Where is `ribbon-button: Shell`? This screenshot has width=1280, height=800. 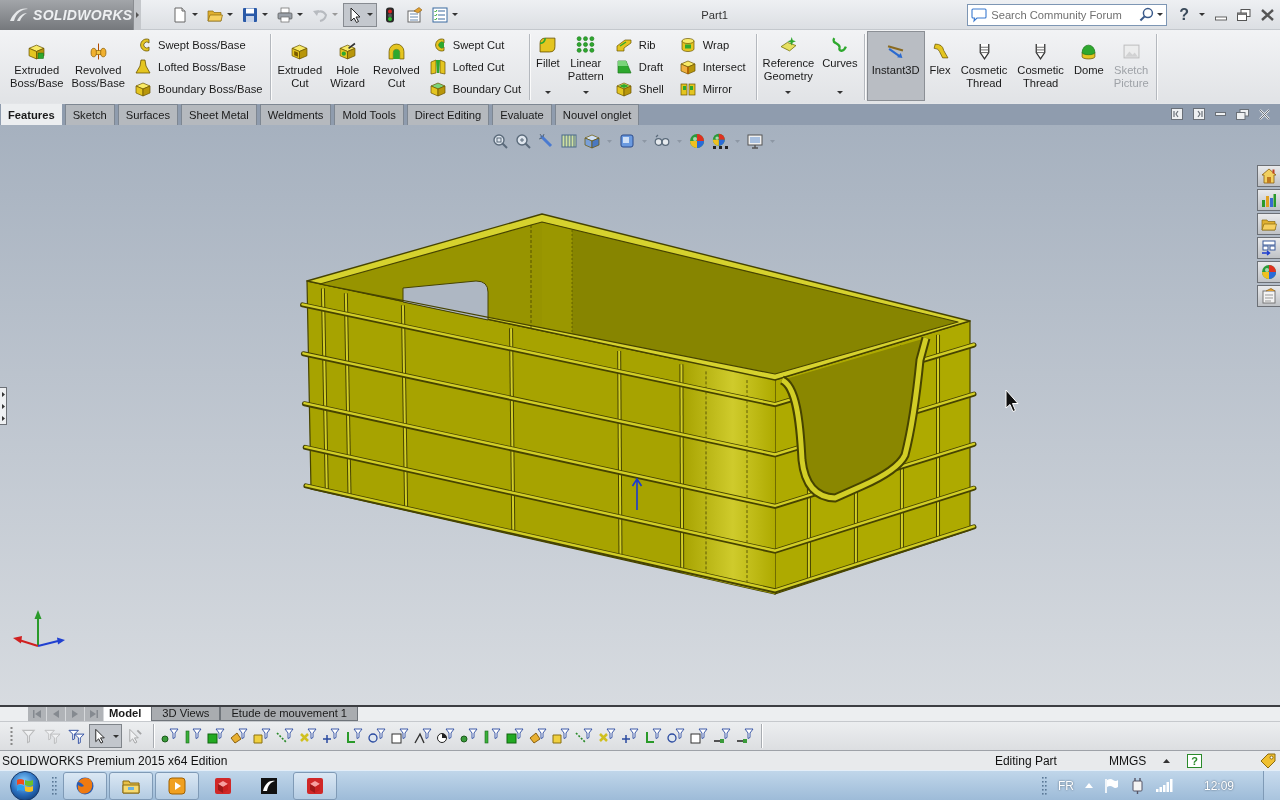 ribbon-button: Shell is located at coordinates (639, 89).